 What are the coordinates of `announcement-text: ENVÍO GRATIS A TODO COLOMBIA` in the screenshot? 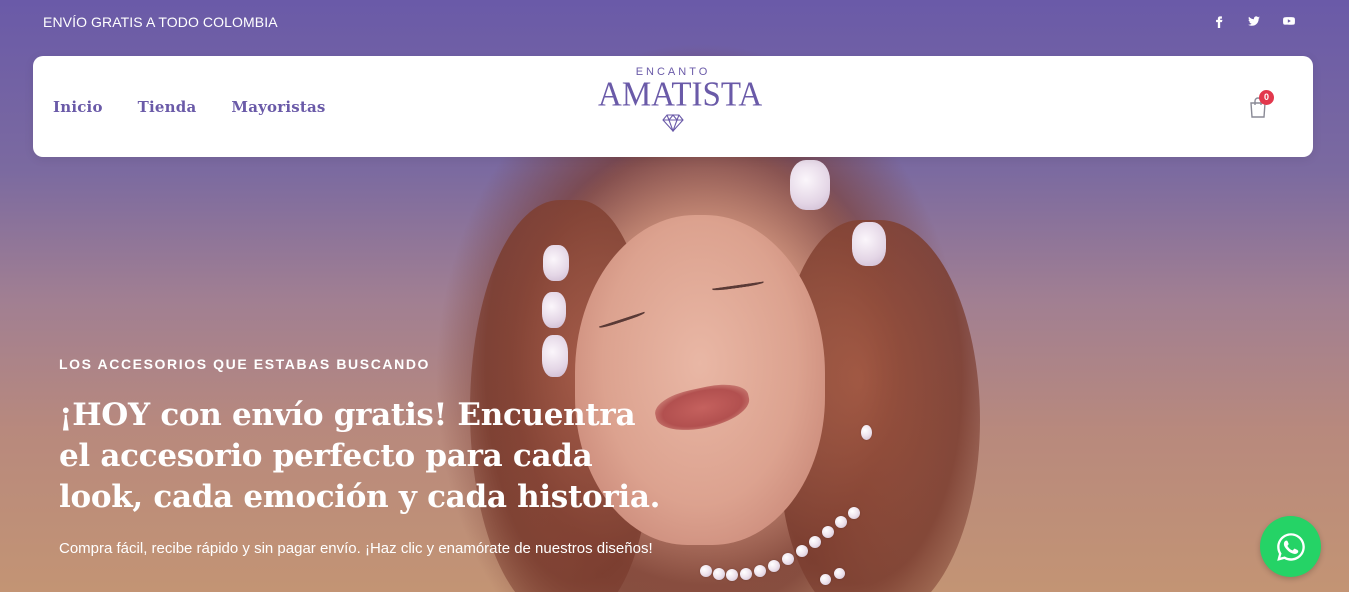 It's located at (160, 22).